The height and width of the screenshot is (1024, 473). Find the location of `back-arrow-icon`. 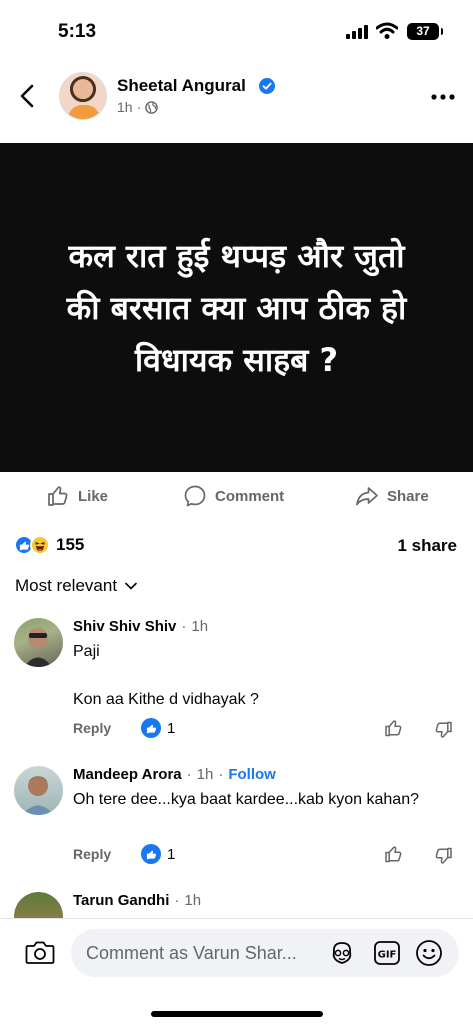

back-arrow-icon is located at coordinates (28, 96).